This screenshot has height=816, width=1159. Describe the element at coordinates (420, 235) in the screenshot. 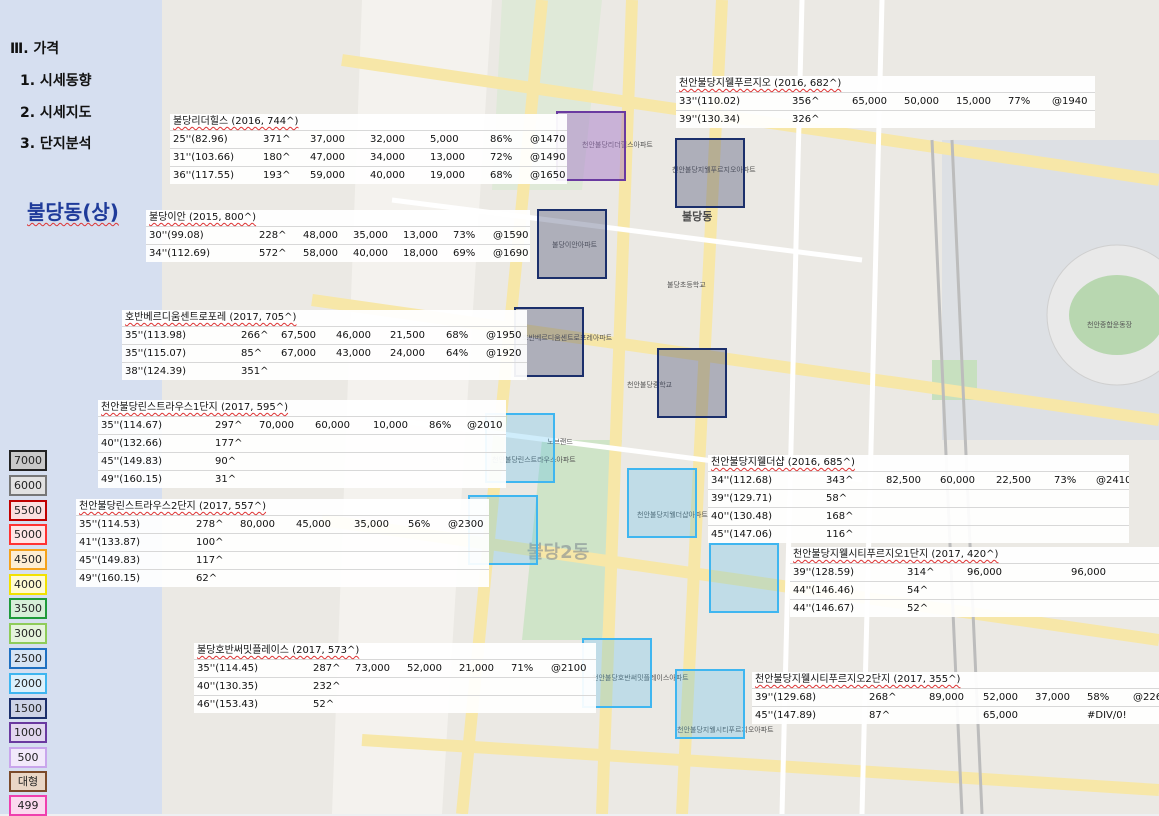

I see `table-cell: 13,000` at that location.